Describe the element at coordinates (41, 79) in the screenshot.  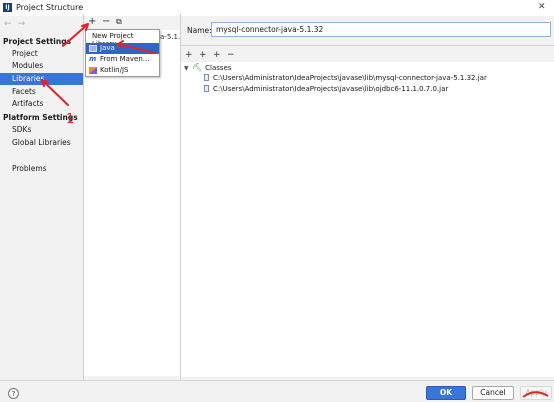
I see `sidebar-item-libraries: Libraries` at that location.